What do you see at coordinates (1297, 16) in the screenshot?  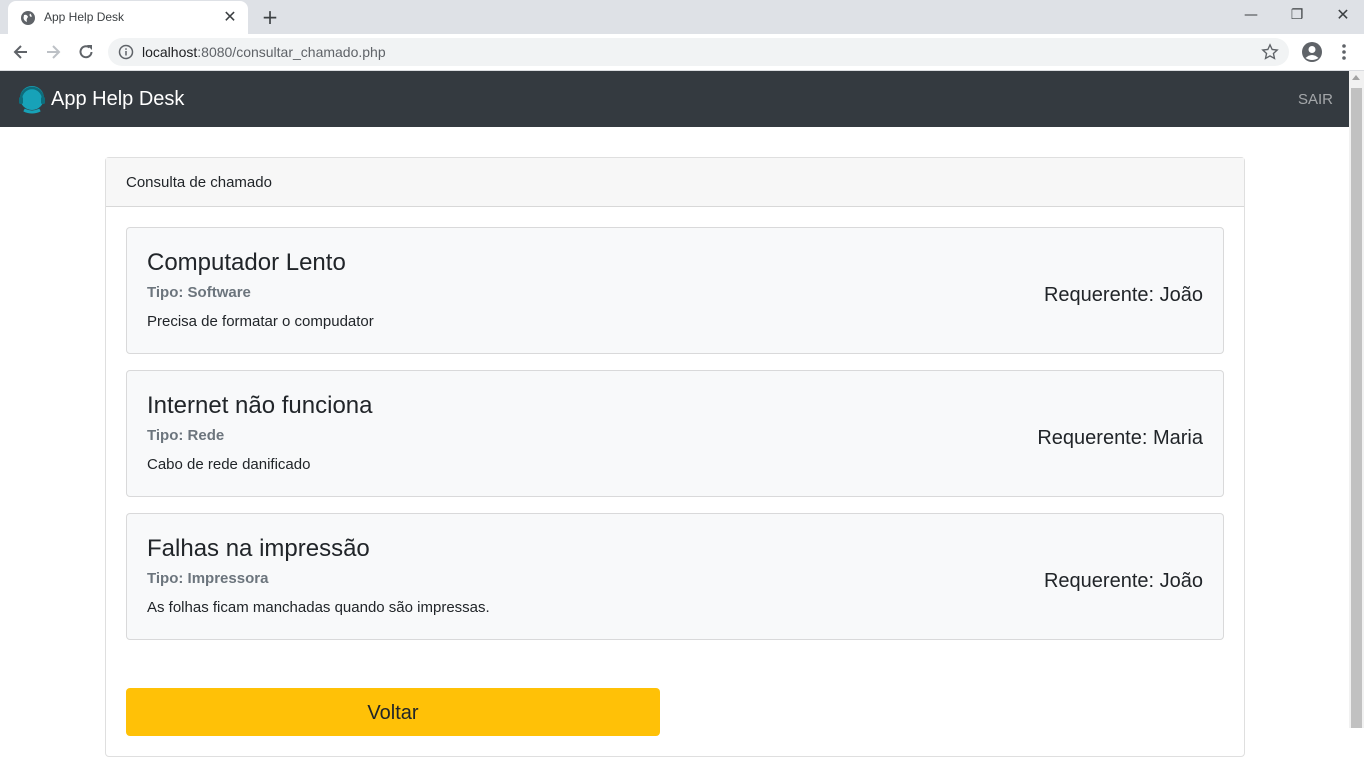 I see `restore-icon: ❐` at bounding box center [1297, 16].